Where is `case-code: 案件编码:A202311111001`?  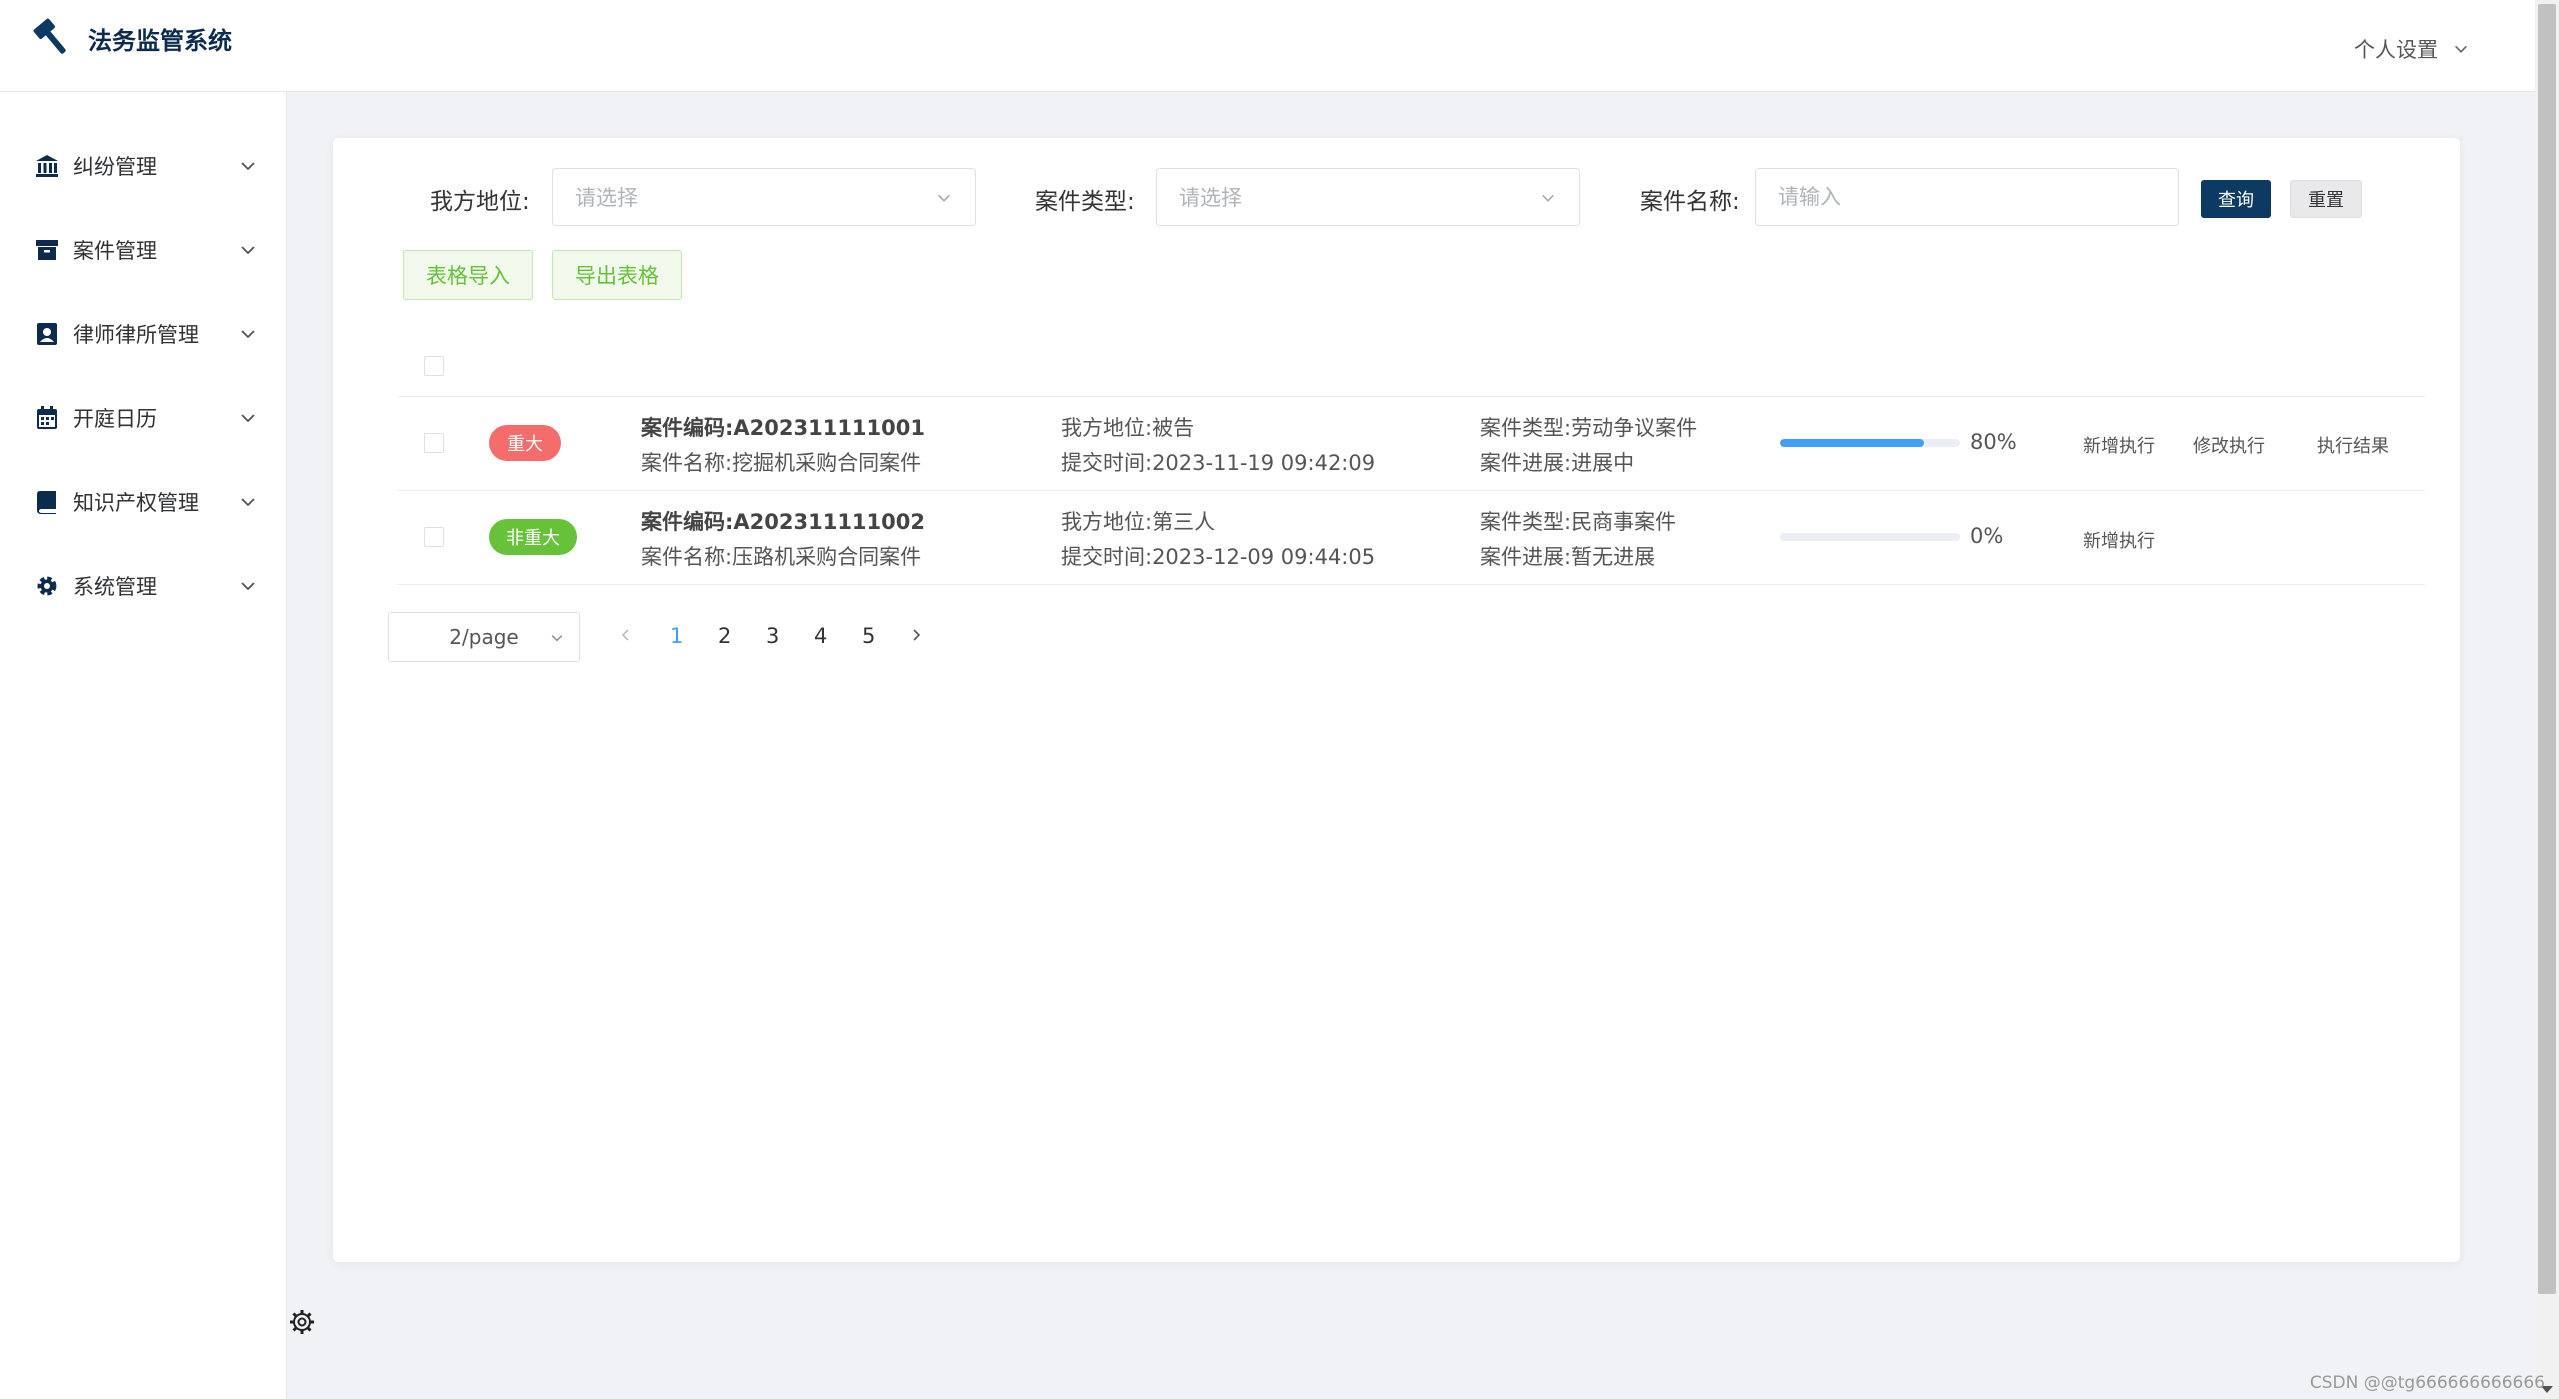 case-code: 案件编码:A202311111001 is located at coordinates (783, 428).